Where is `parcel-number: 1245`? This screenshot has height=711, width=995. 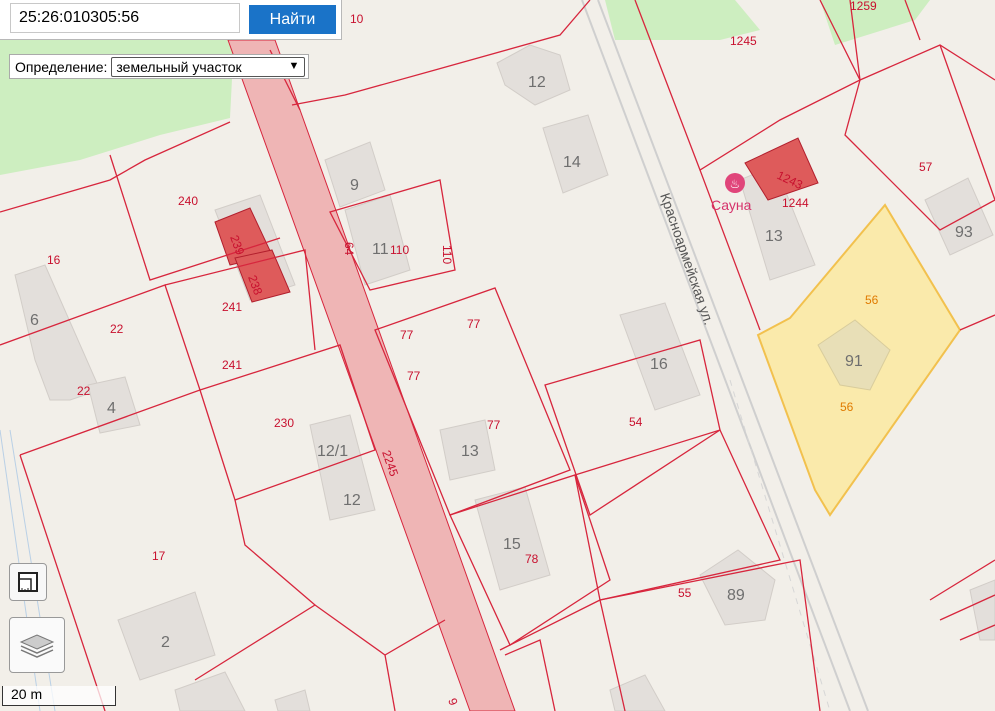 parcel-number: 1245 is located at coordinates (743, 41).